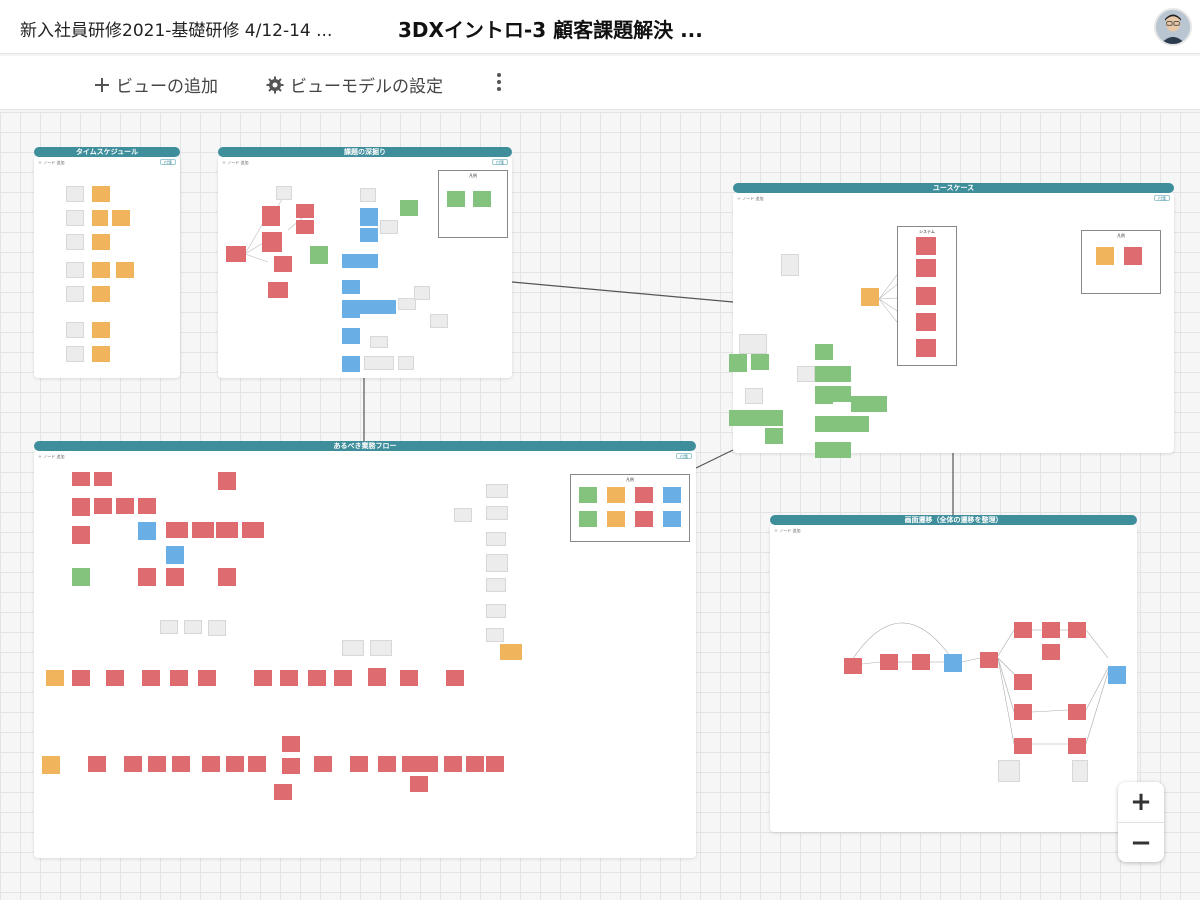  I want to click on panel-use-case: ユースケース ＋ ノード 追加 付箋 システム 凡例, so click(951, 320).